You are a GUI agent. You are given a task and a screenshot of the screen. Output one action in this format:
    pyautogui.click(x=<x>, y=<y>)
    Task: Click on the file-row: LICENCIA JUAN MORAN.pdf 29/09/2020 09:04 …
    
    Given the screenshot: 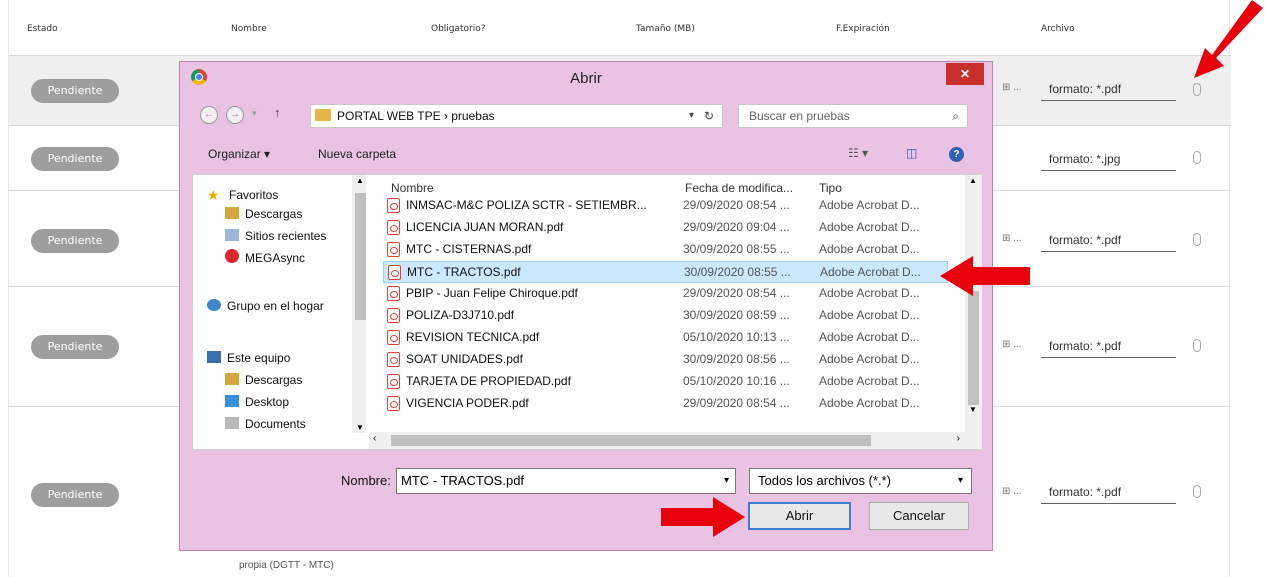 What is the action you would take?
    pyautogui.click(x=665, y=228)
    